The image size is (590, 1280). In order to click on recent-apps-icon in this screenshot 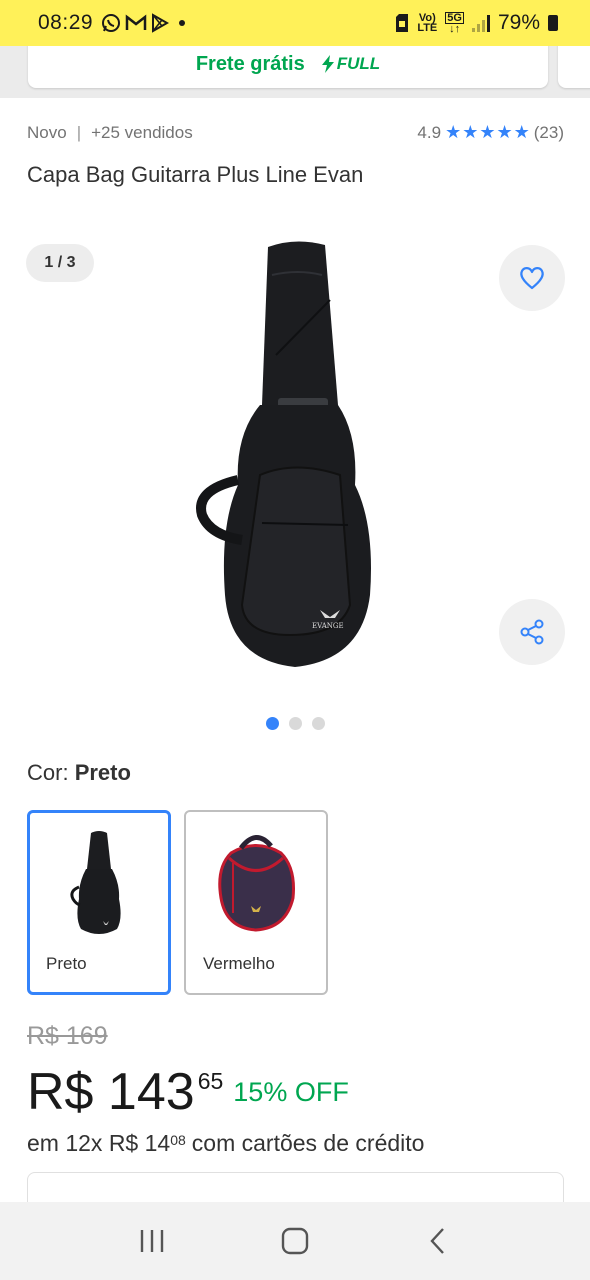, I will do `click(151, 1241)`.